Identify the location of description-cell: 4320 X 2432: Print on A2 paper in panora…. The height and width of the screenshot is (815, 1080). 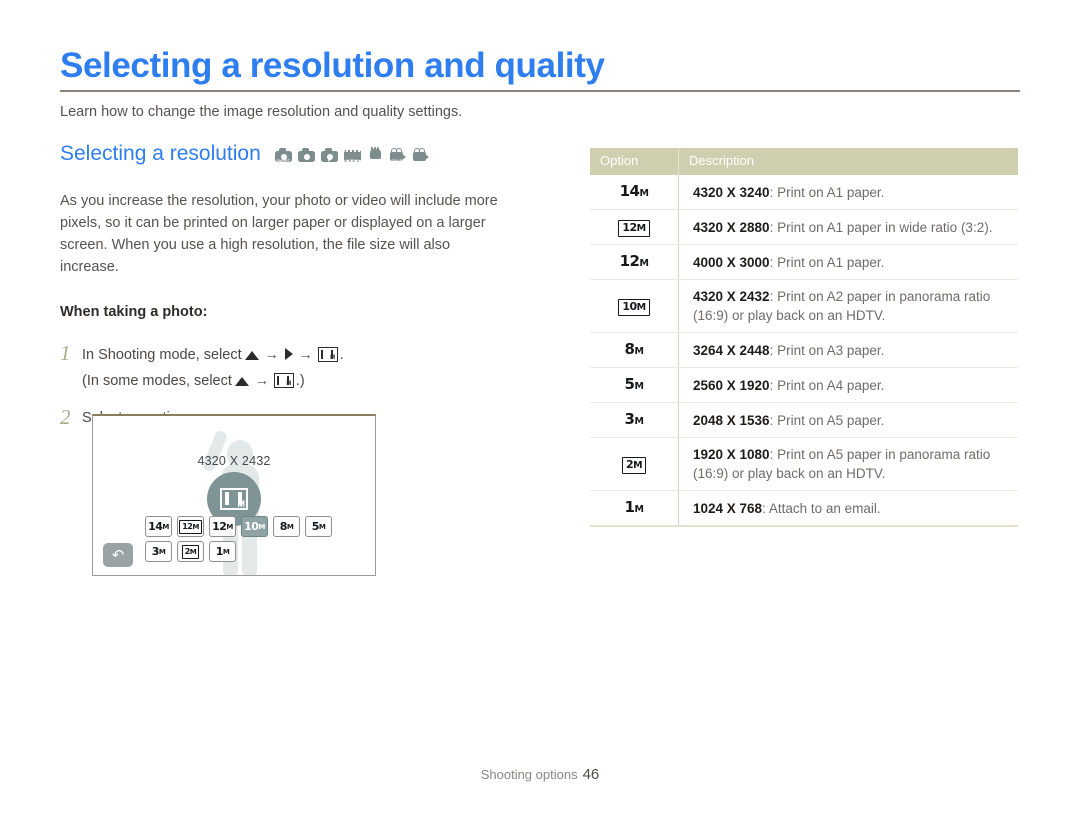
(848, 306).